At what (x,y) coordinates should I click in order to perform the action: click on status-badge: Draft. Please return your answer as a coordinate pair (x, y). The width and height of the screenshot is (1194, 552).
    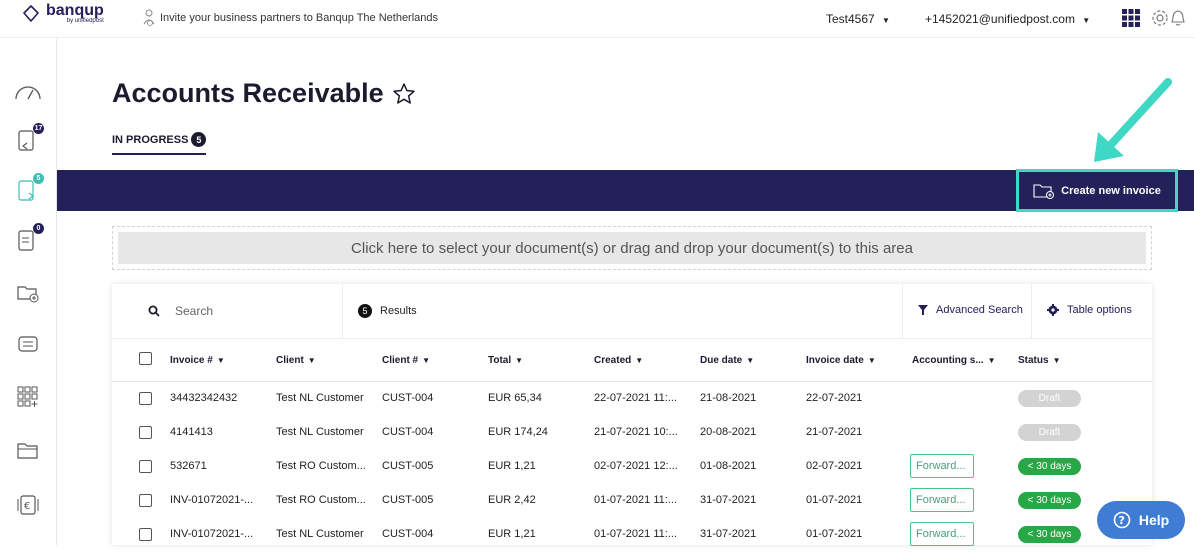
    Looking at the image, I should click on (1049, 398).